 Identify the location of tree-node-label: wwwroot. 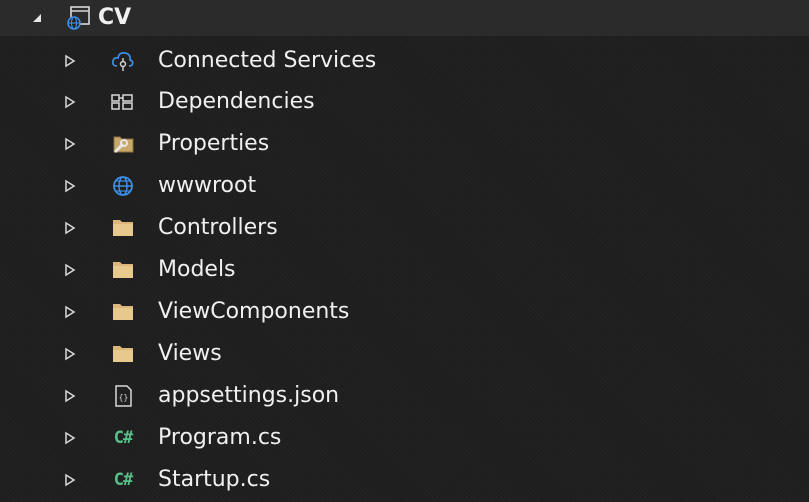
(207, 185).